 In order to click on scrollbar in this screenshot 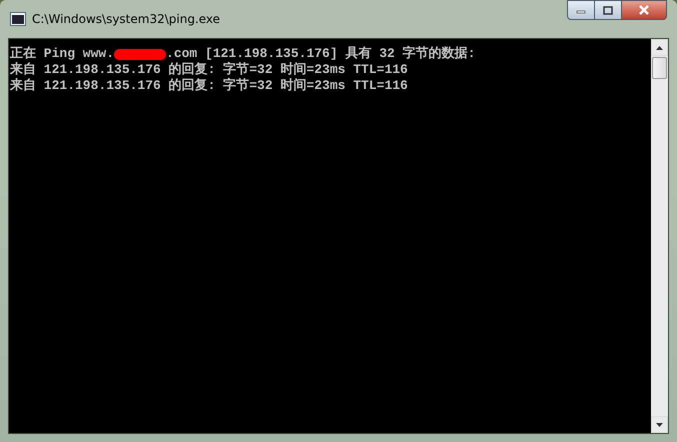, I will do `click(659, 236)`.